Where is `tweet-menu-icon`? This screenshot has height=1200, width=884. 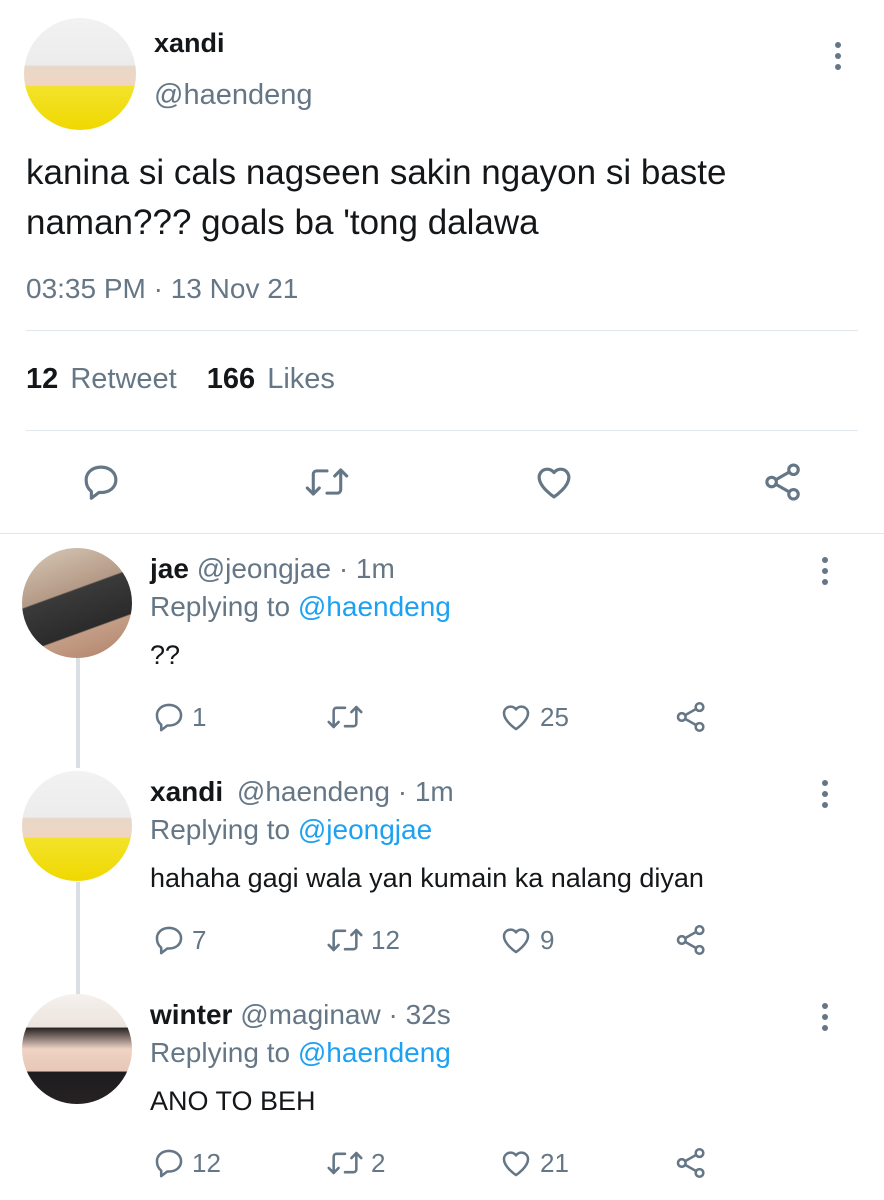 tweet-menu-icon is located at coordinates (838, 58).